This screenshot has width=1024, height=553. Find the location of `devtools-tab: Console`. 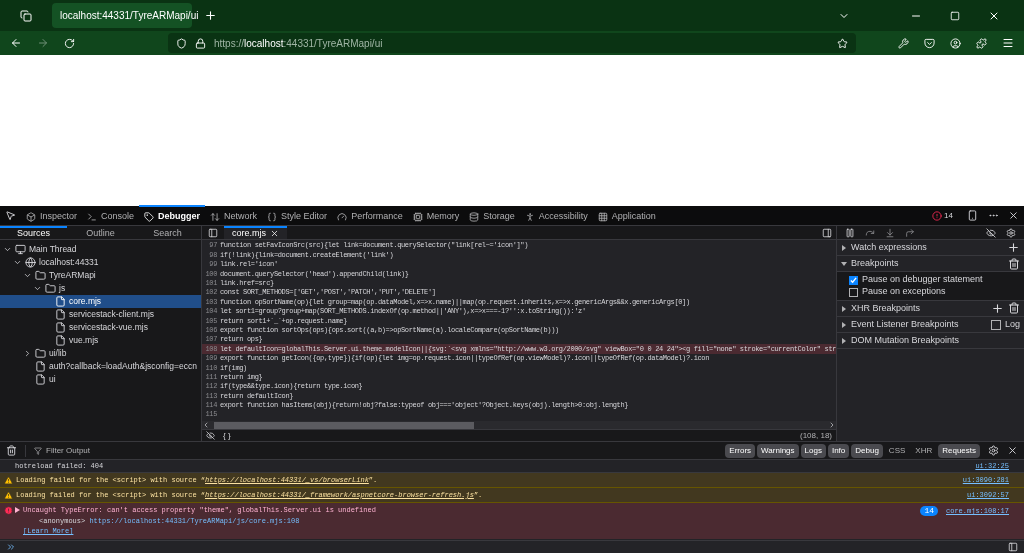

devtools-tab: Console is located at coordinates (111, 215).